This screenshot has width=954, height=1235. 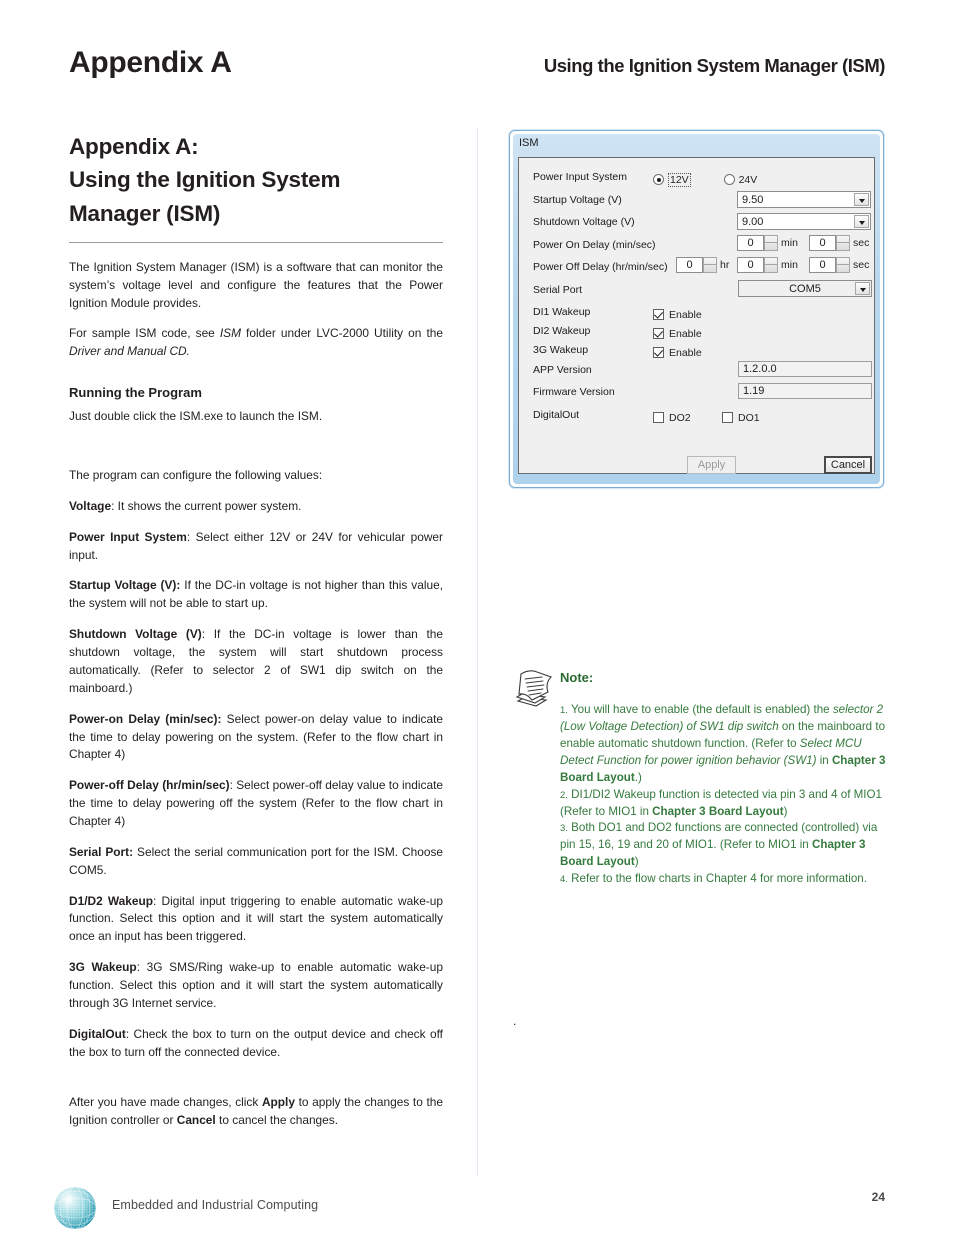 What do you see at coordinates (564, 880) in the screenshot?
I see `note-item-4-number: 4.` at bounding box center [564, 880].